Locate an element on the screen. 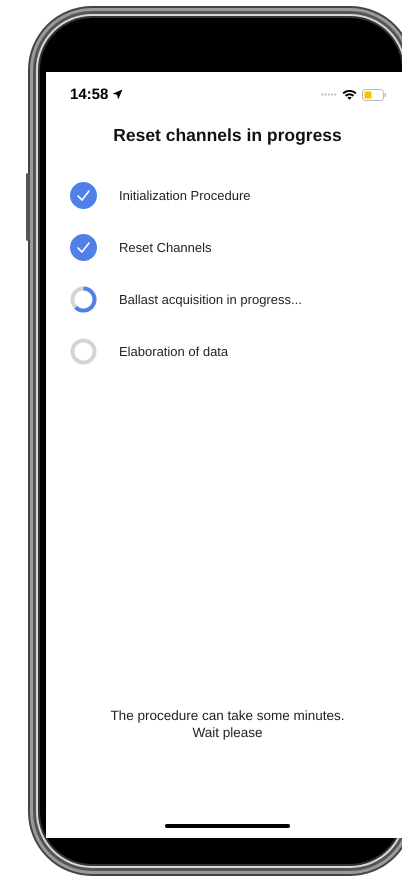  location-arrow-icon is located at coordinates (118, 94).